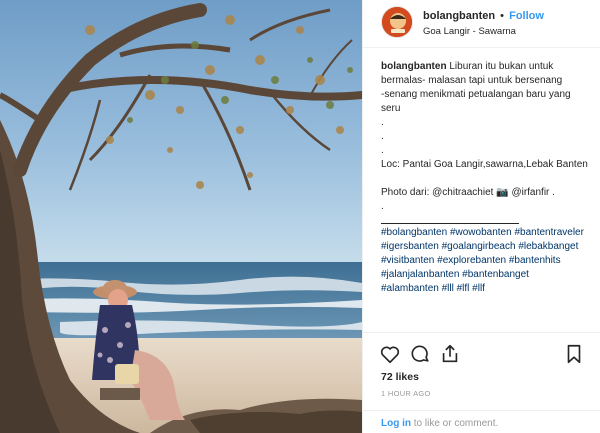  Describe the element at coordinates (476, 94) in the screenshot. I see `caption-text-3: -senang menikmati petualangan baru yang` at that location.